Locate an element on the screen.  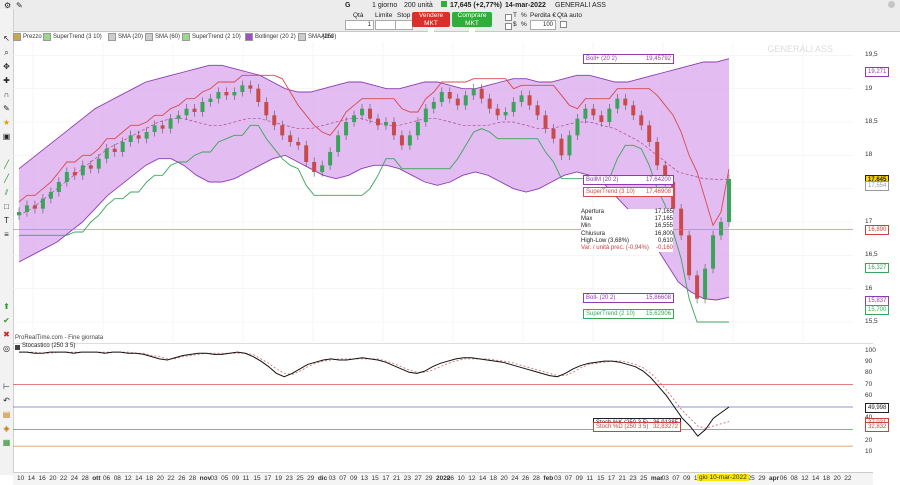
quote-icon is located at coordinates (444, 4).